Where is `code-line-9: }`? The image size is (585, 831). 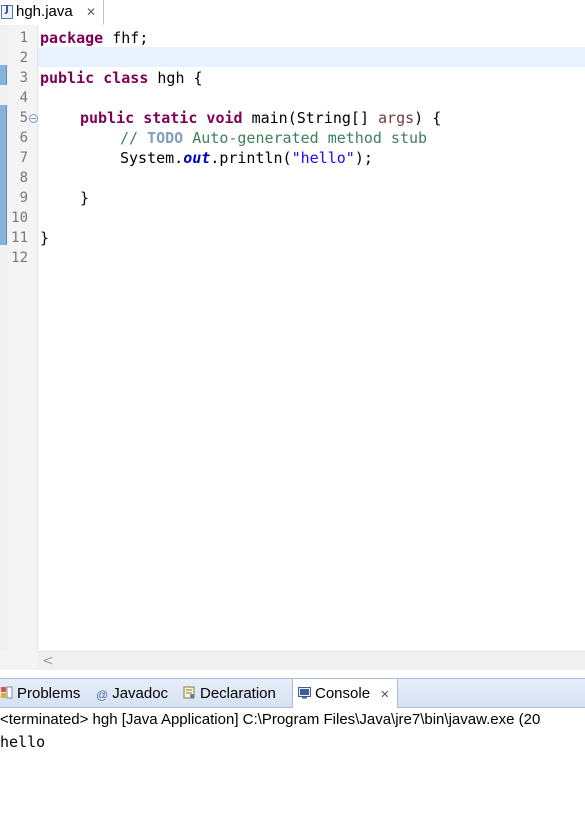 code-line-9: } is located at coordinates (84, 198).